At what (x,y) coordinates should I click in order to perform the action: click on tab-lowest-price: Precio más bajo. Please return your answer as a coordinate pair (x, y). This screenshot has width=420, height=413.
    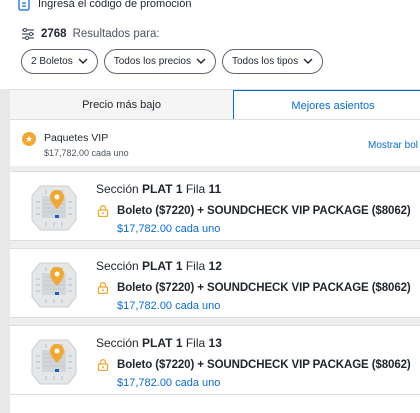
    Looking at the image, I should click on (121, 105).